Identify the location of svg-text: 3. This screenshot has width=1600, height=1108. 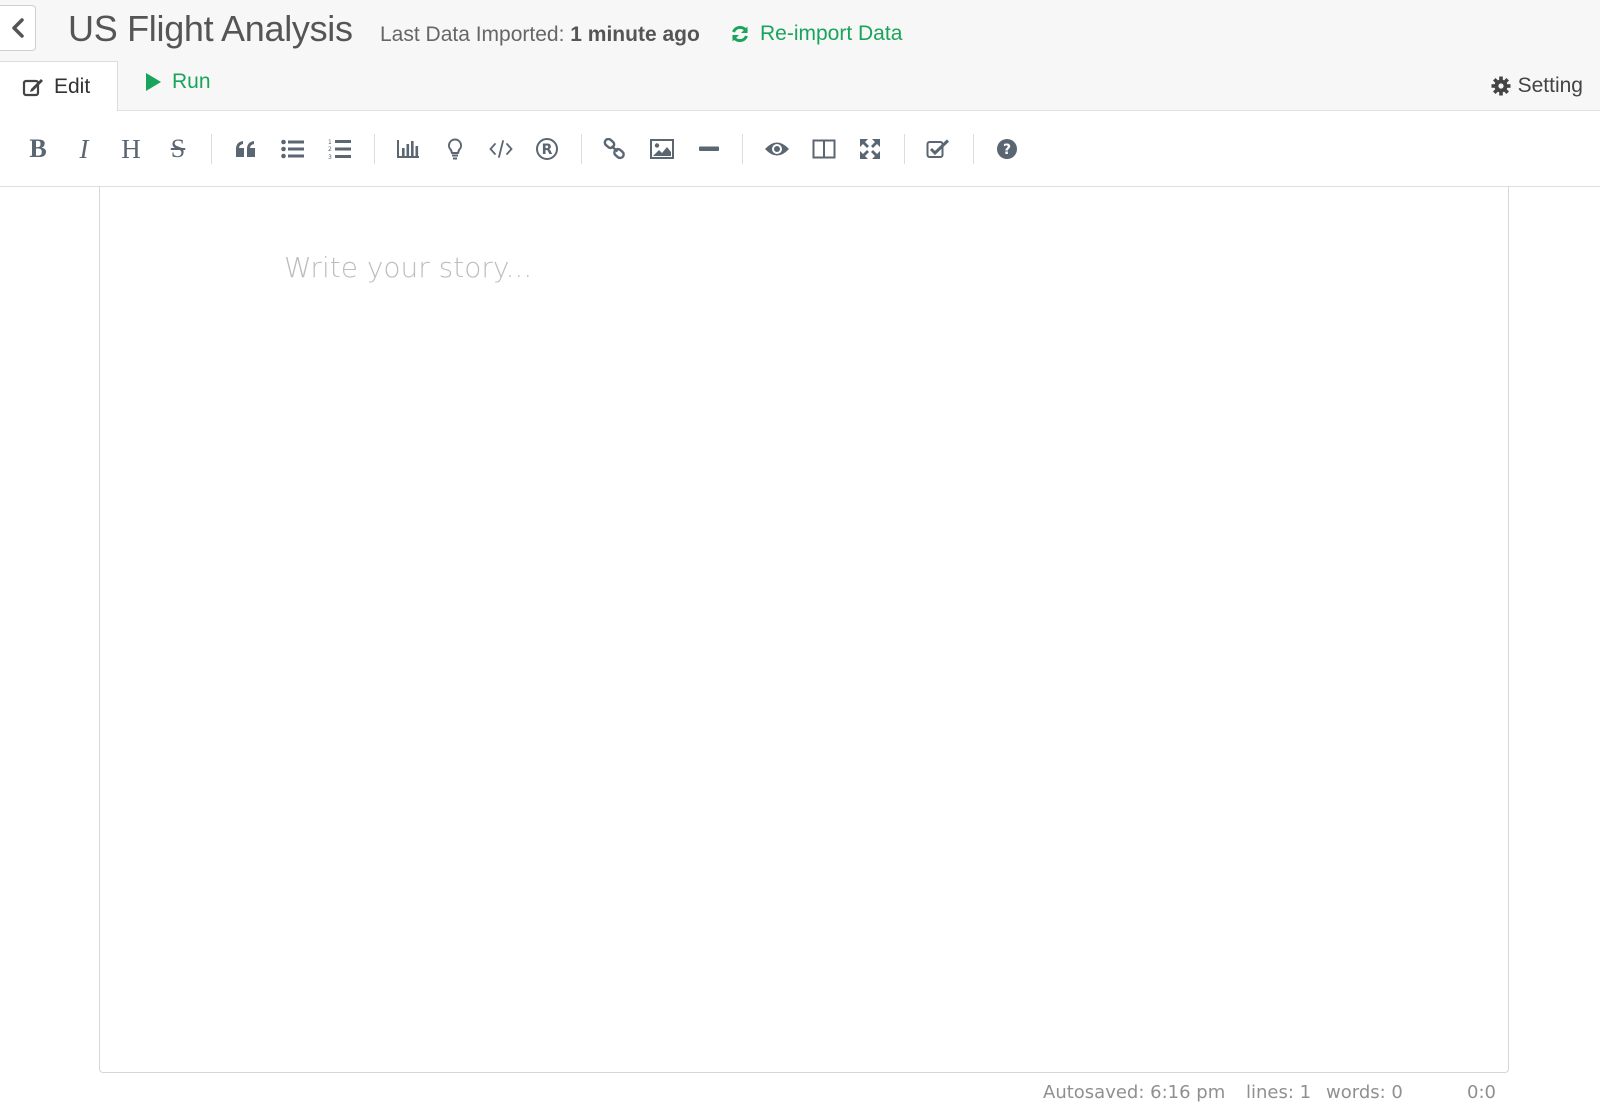
(330, 157).